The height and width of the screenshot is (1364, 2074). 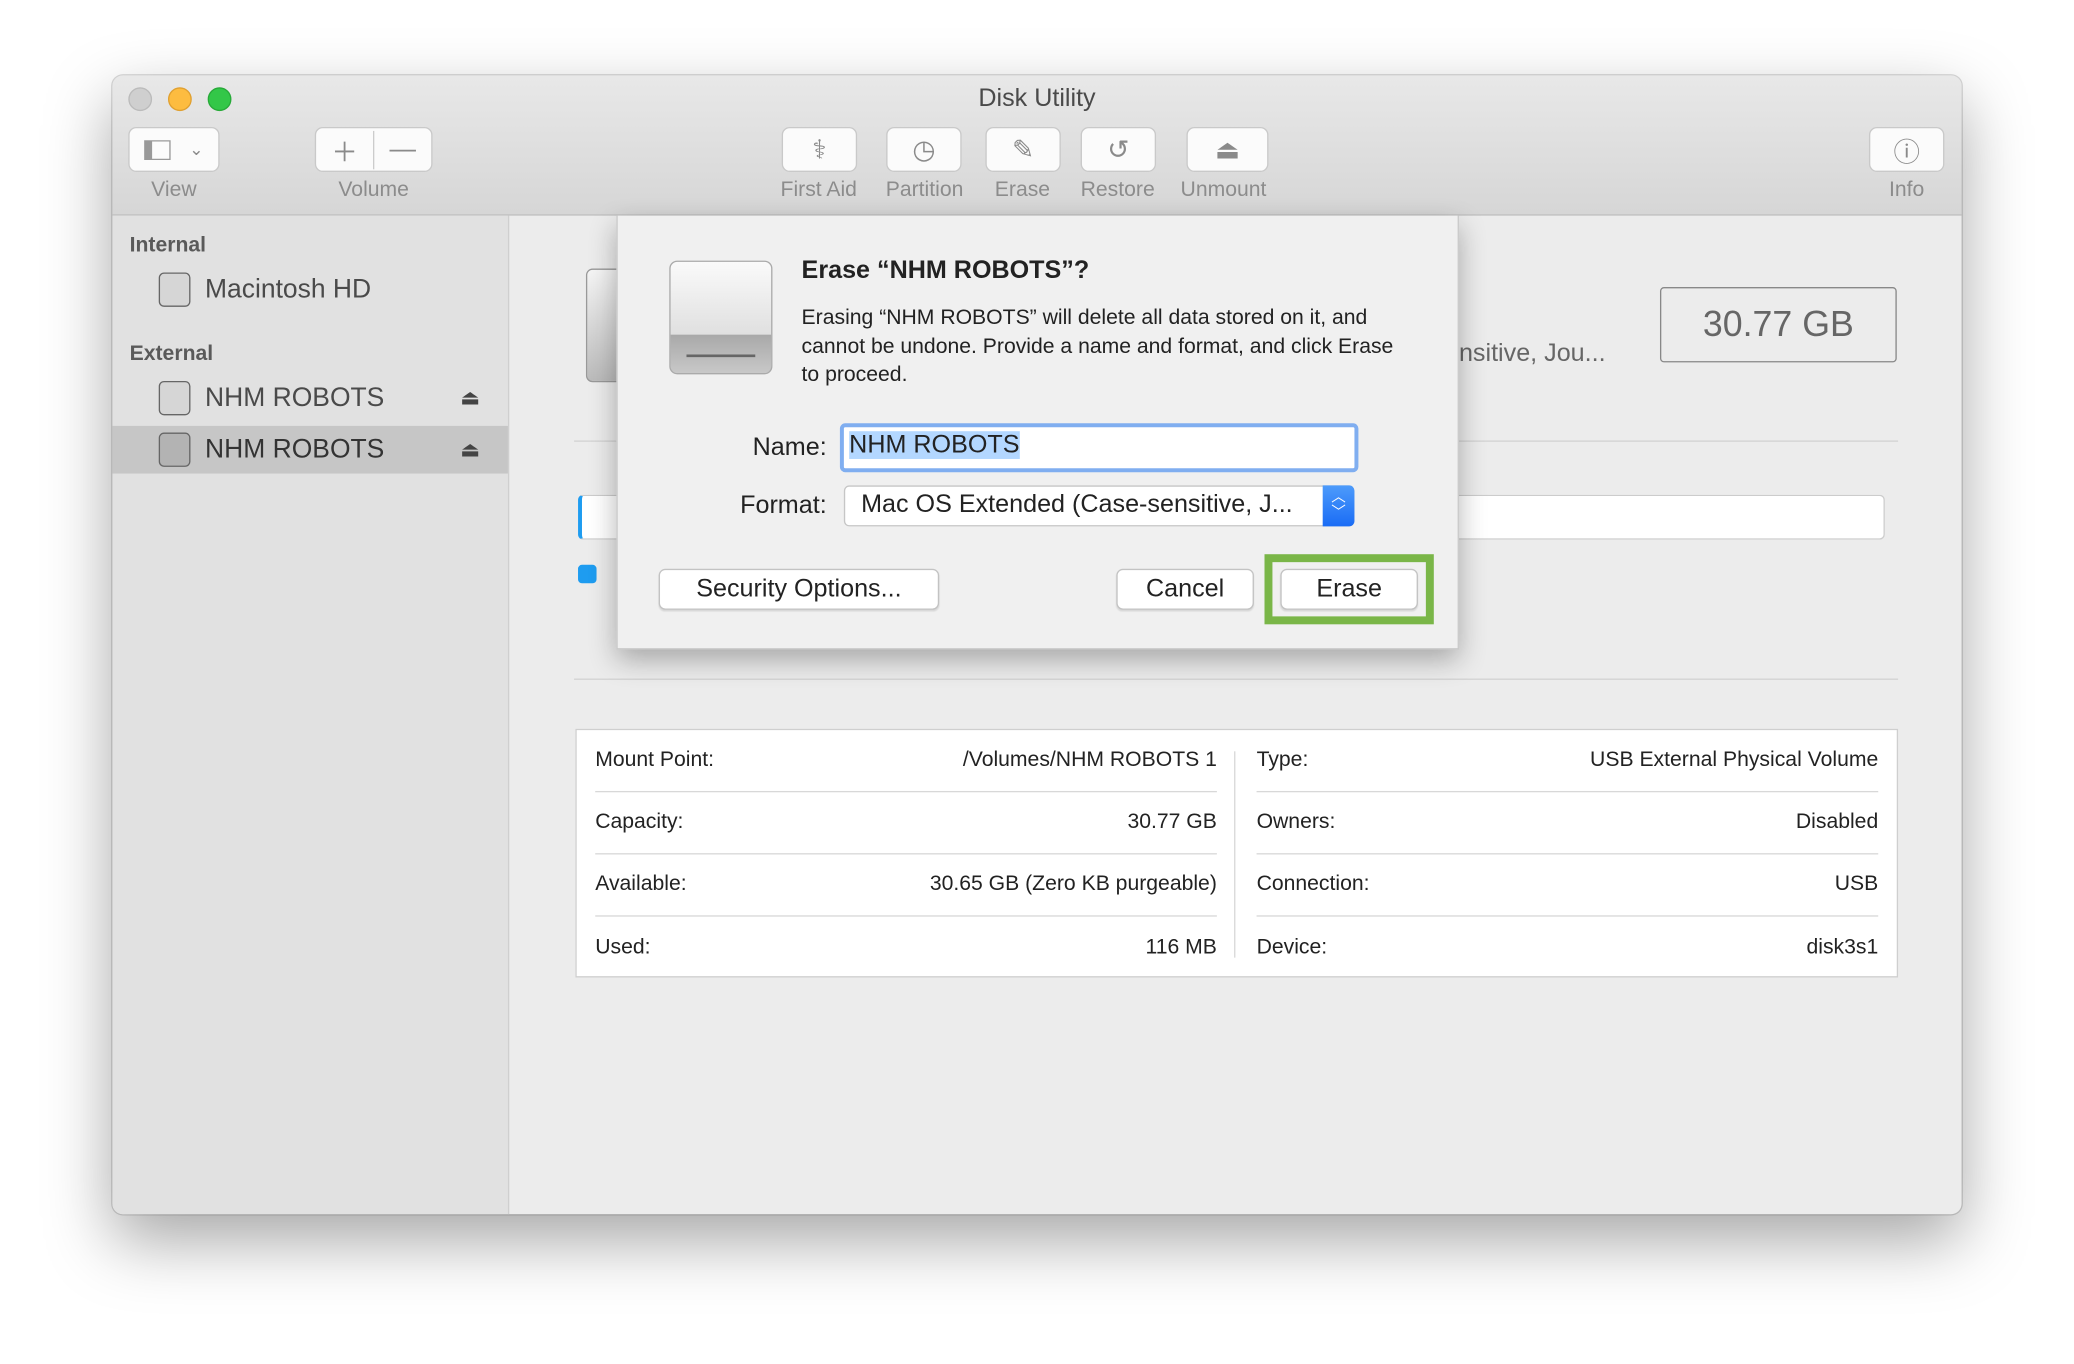 What do you see at coordinates (157, 149) in the screenshot?
I see `sidebar-icon` at bounding box center [157, 149].